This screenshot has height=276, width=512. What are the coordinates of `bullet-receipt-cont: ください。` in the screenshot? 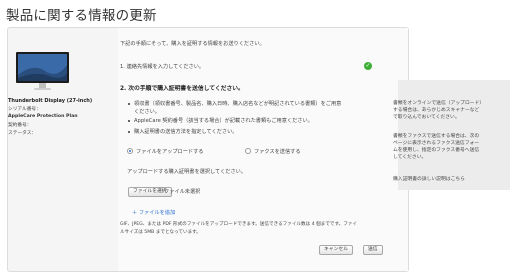 It's located at (147, 112).